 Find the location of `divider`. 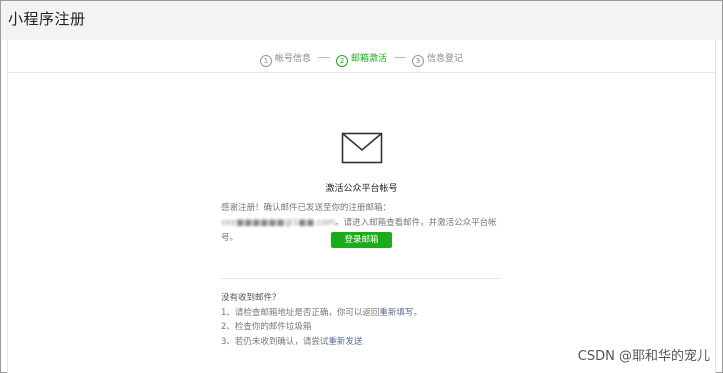

divider is located at coordinates (361, 278).